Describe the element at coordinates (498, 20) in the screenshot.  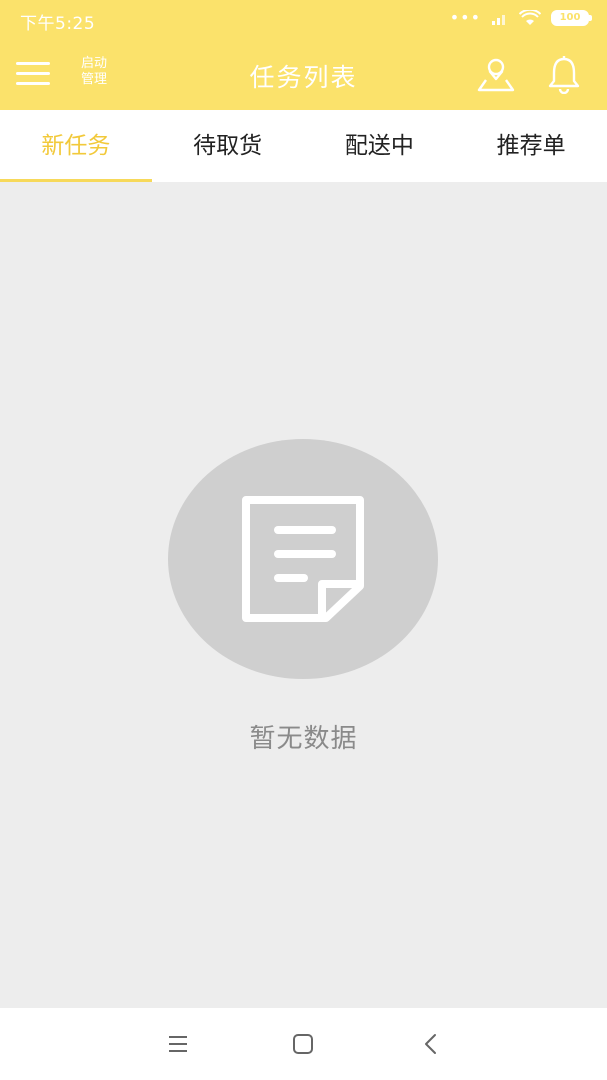
I see `signal-icon` at that location.